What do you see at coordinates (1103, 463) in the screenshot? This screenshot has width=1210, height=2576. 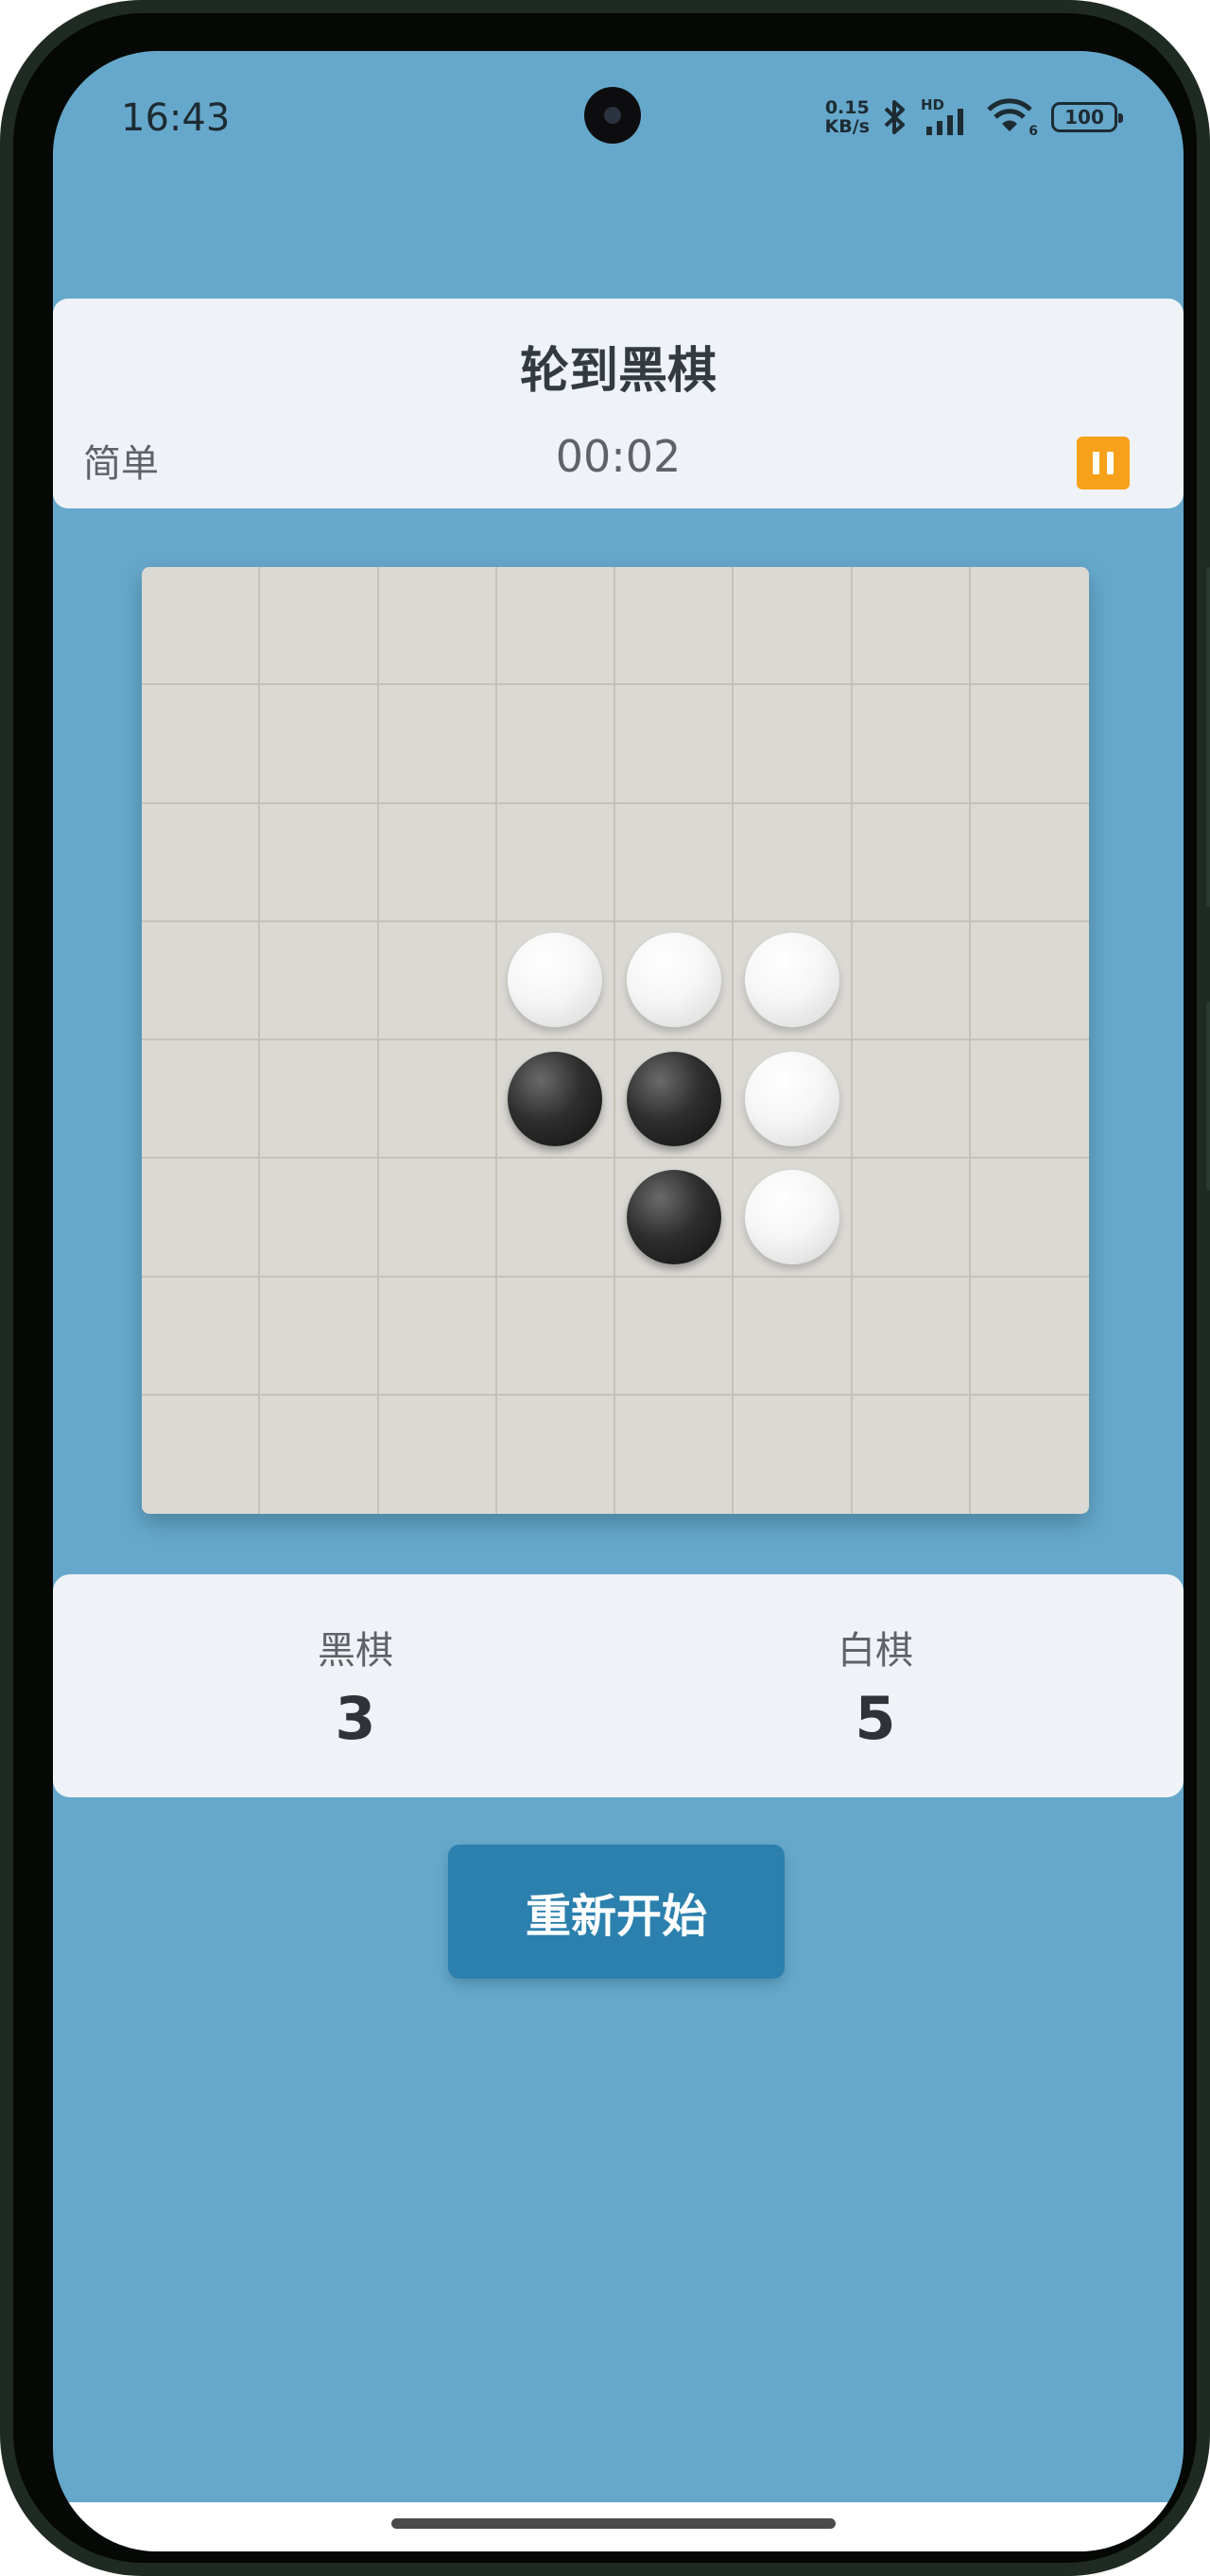 I see `pause-button` at bounding box center [1103, 463].